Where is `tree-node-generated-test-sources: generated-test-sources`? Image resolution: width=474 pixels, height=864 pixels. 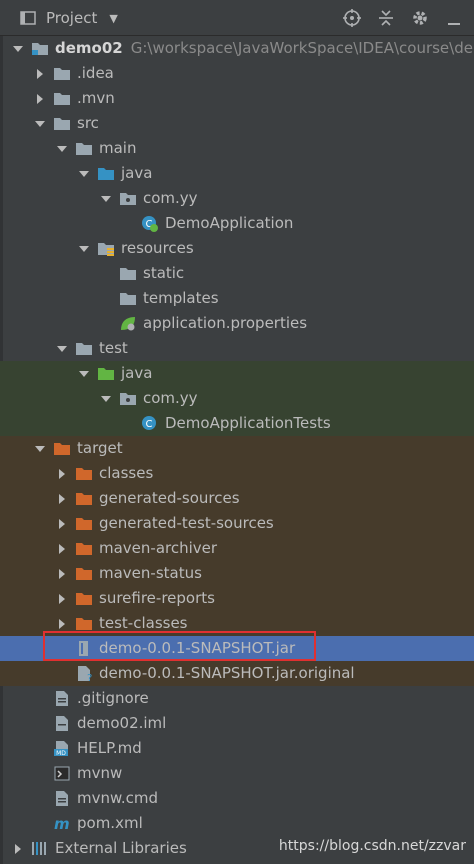 tree-node-generated-test-sources: generated-test-sources is located at coordinates (237, 523).